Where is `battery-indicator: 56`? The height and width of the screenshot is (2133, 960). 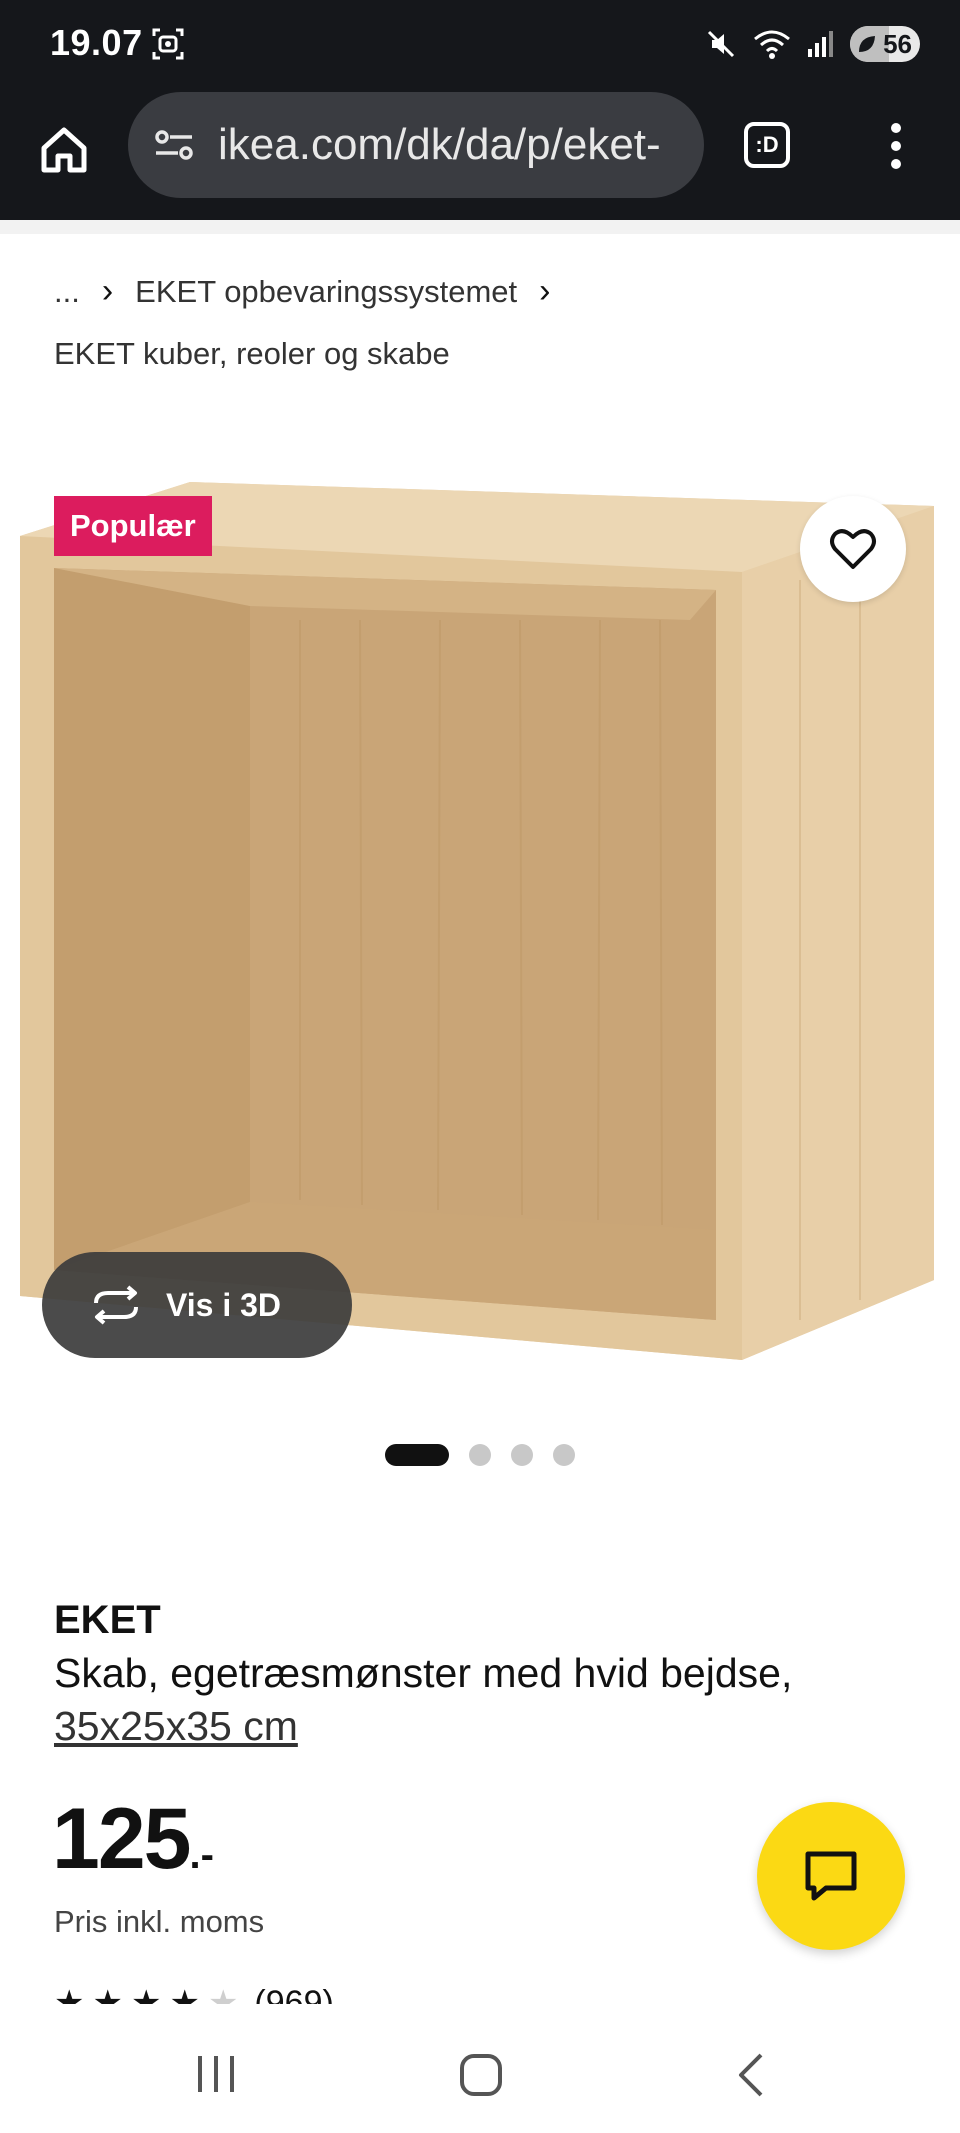 battery-indicator: 56 is located at coordinates (885, 44).